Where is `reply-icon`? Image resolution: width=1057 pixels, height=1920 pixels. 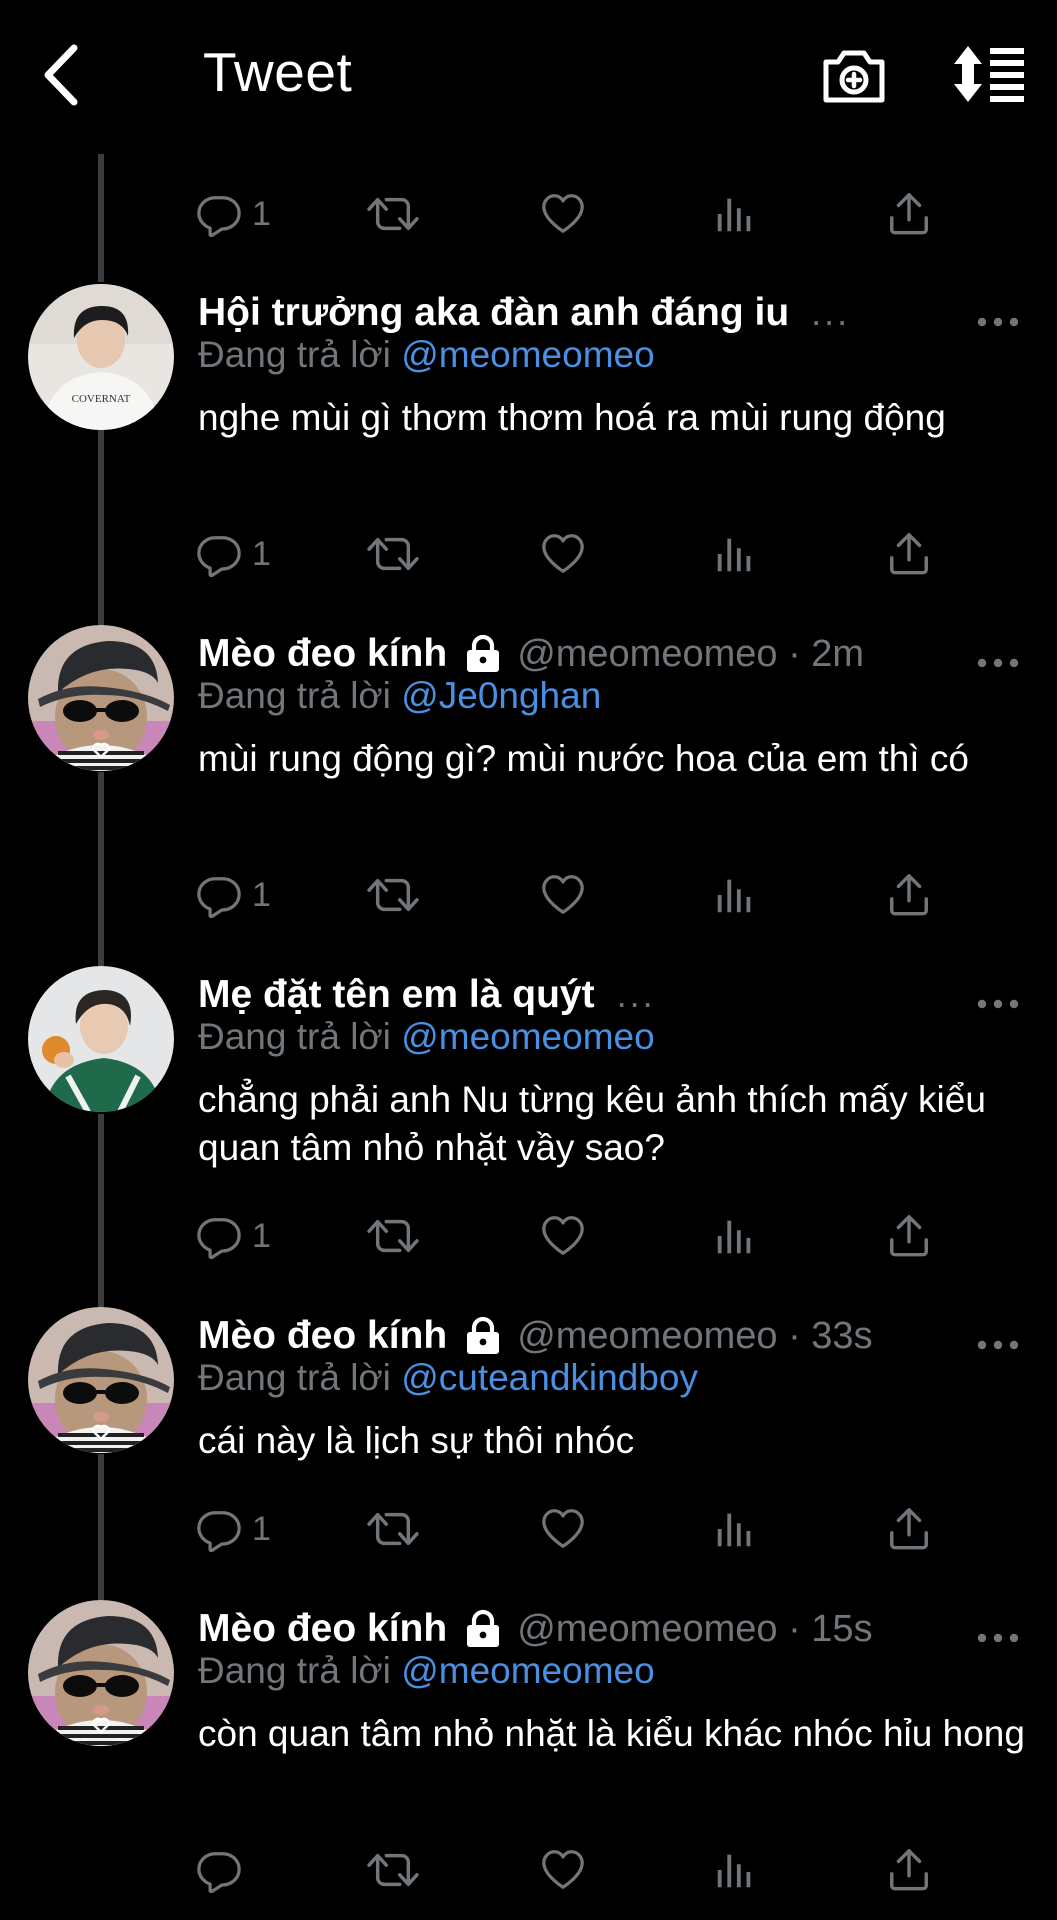 reply-icon is located at coordinates (219, 554).